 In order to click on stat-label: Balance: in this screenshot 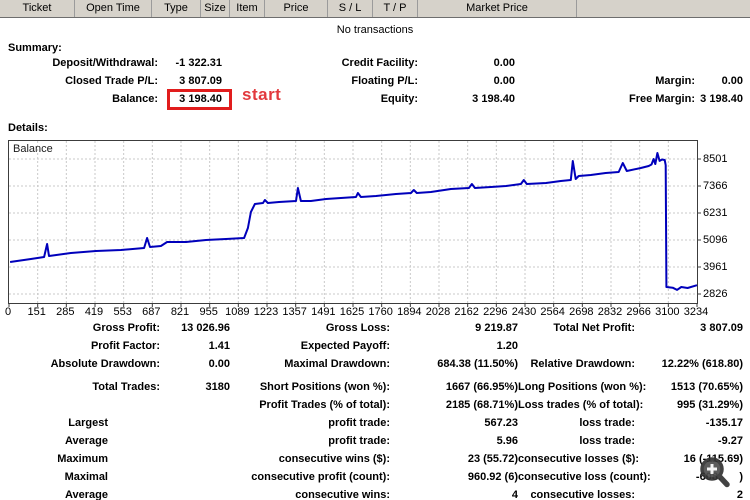, I will do `click(135, 99)`.